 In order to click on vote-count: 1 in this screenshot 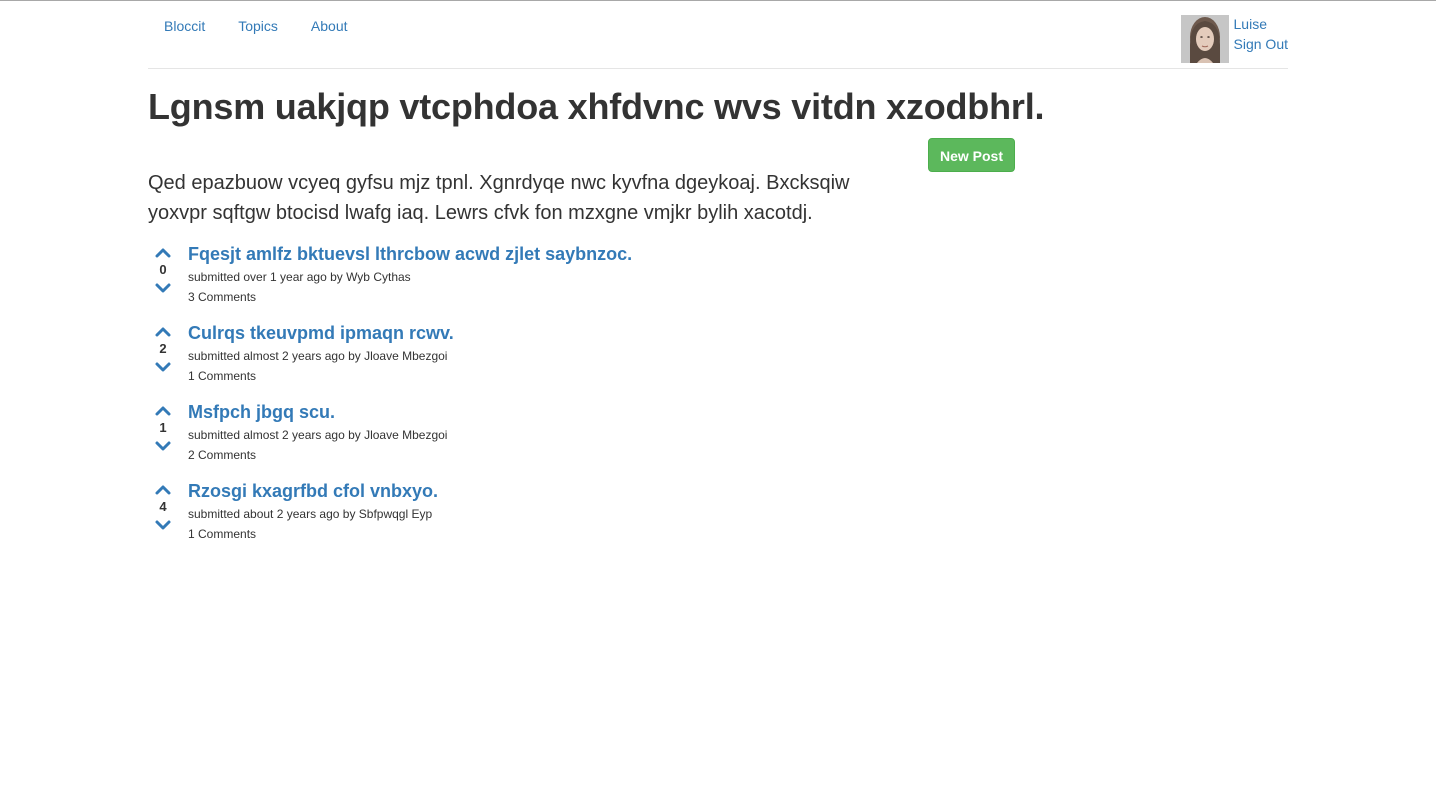, I will do `click(163, 427)`.